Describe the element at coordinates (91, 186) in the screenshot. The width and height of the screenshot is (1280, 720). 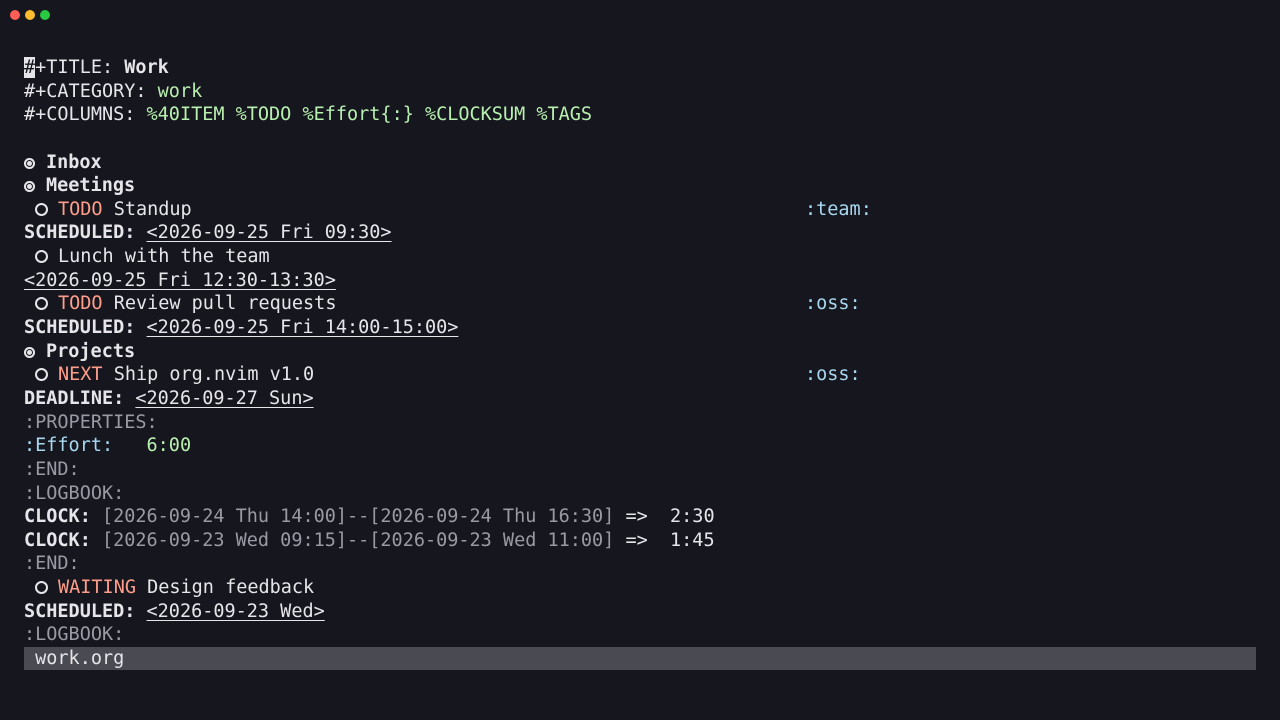
I see `heading-meetings-label: Meetings` at that location.